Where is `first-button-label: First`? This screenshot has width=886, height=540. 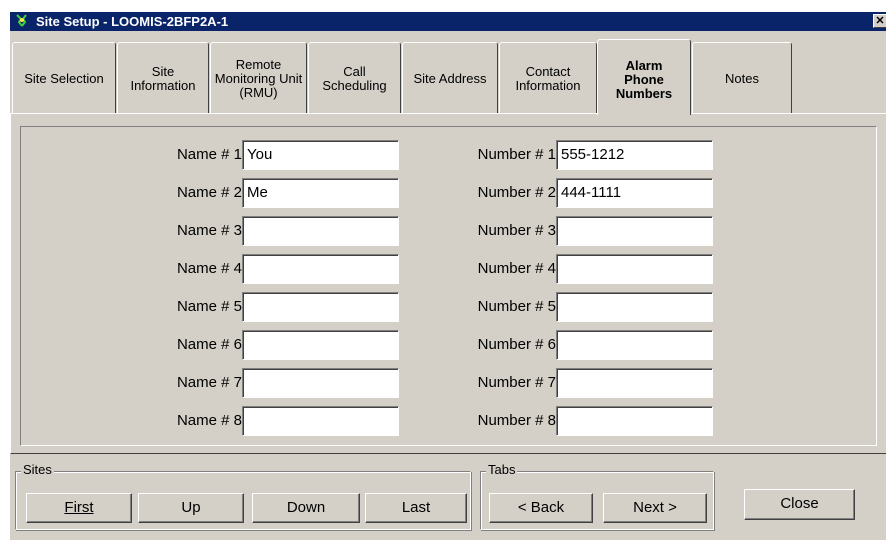
first-button-label: First is located at coordinates (79, 507).